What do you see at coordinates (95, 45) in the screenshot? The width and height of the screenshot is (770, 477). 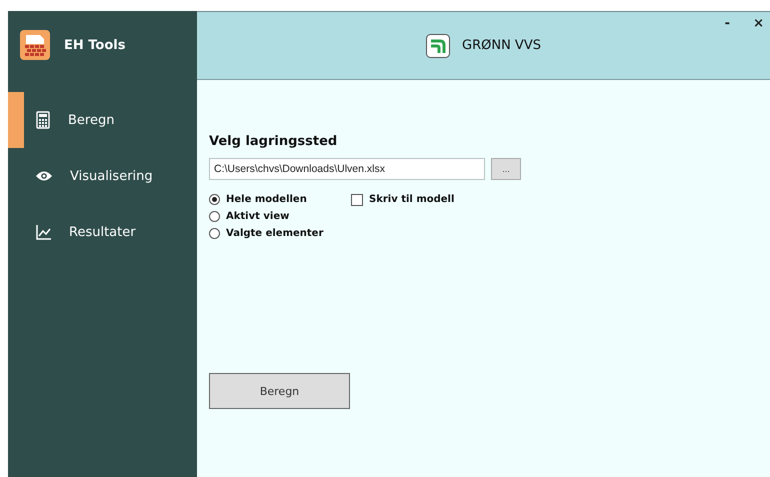 I see `app-title: EH Tools` at bounding box center [95, 45].